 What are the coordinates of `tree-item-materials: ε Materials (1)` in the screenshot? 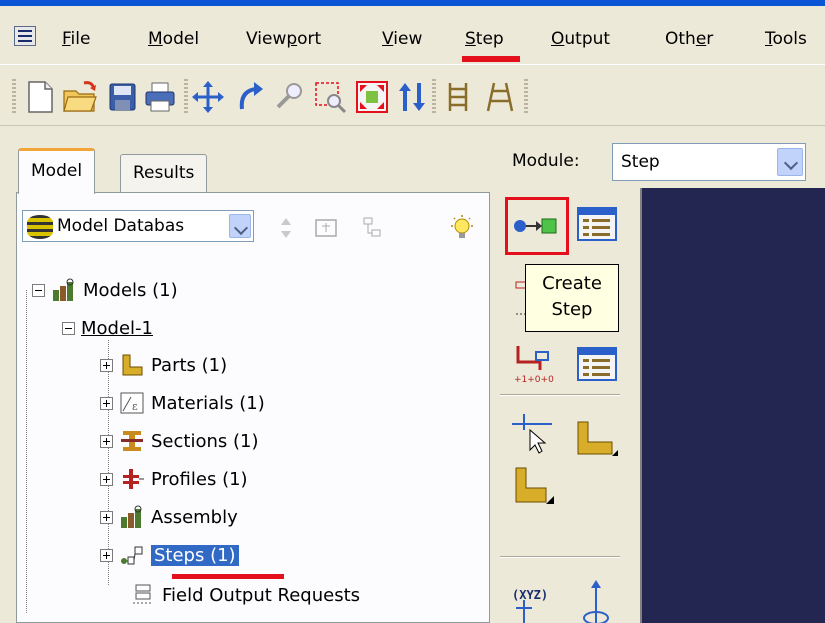 It's located at (182, 403).